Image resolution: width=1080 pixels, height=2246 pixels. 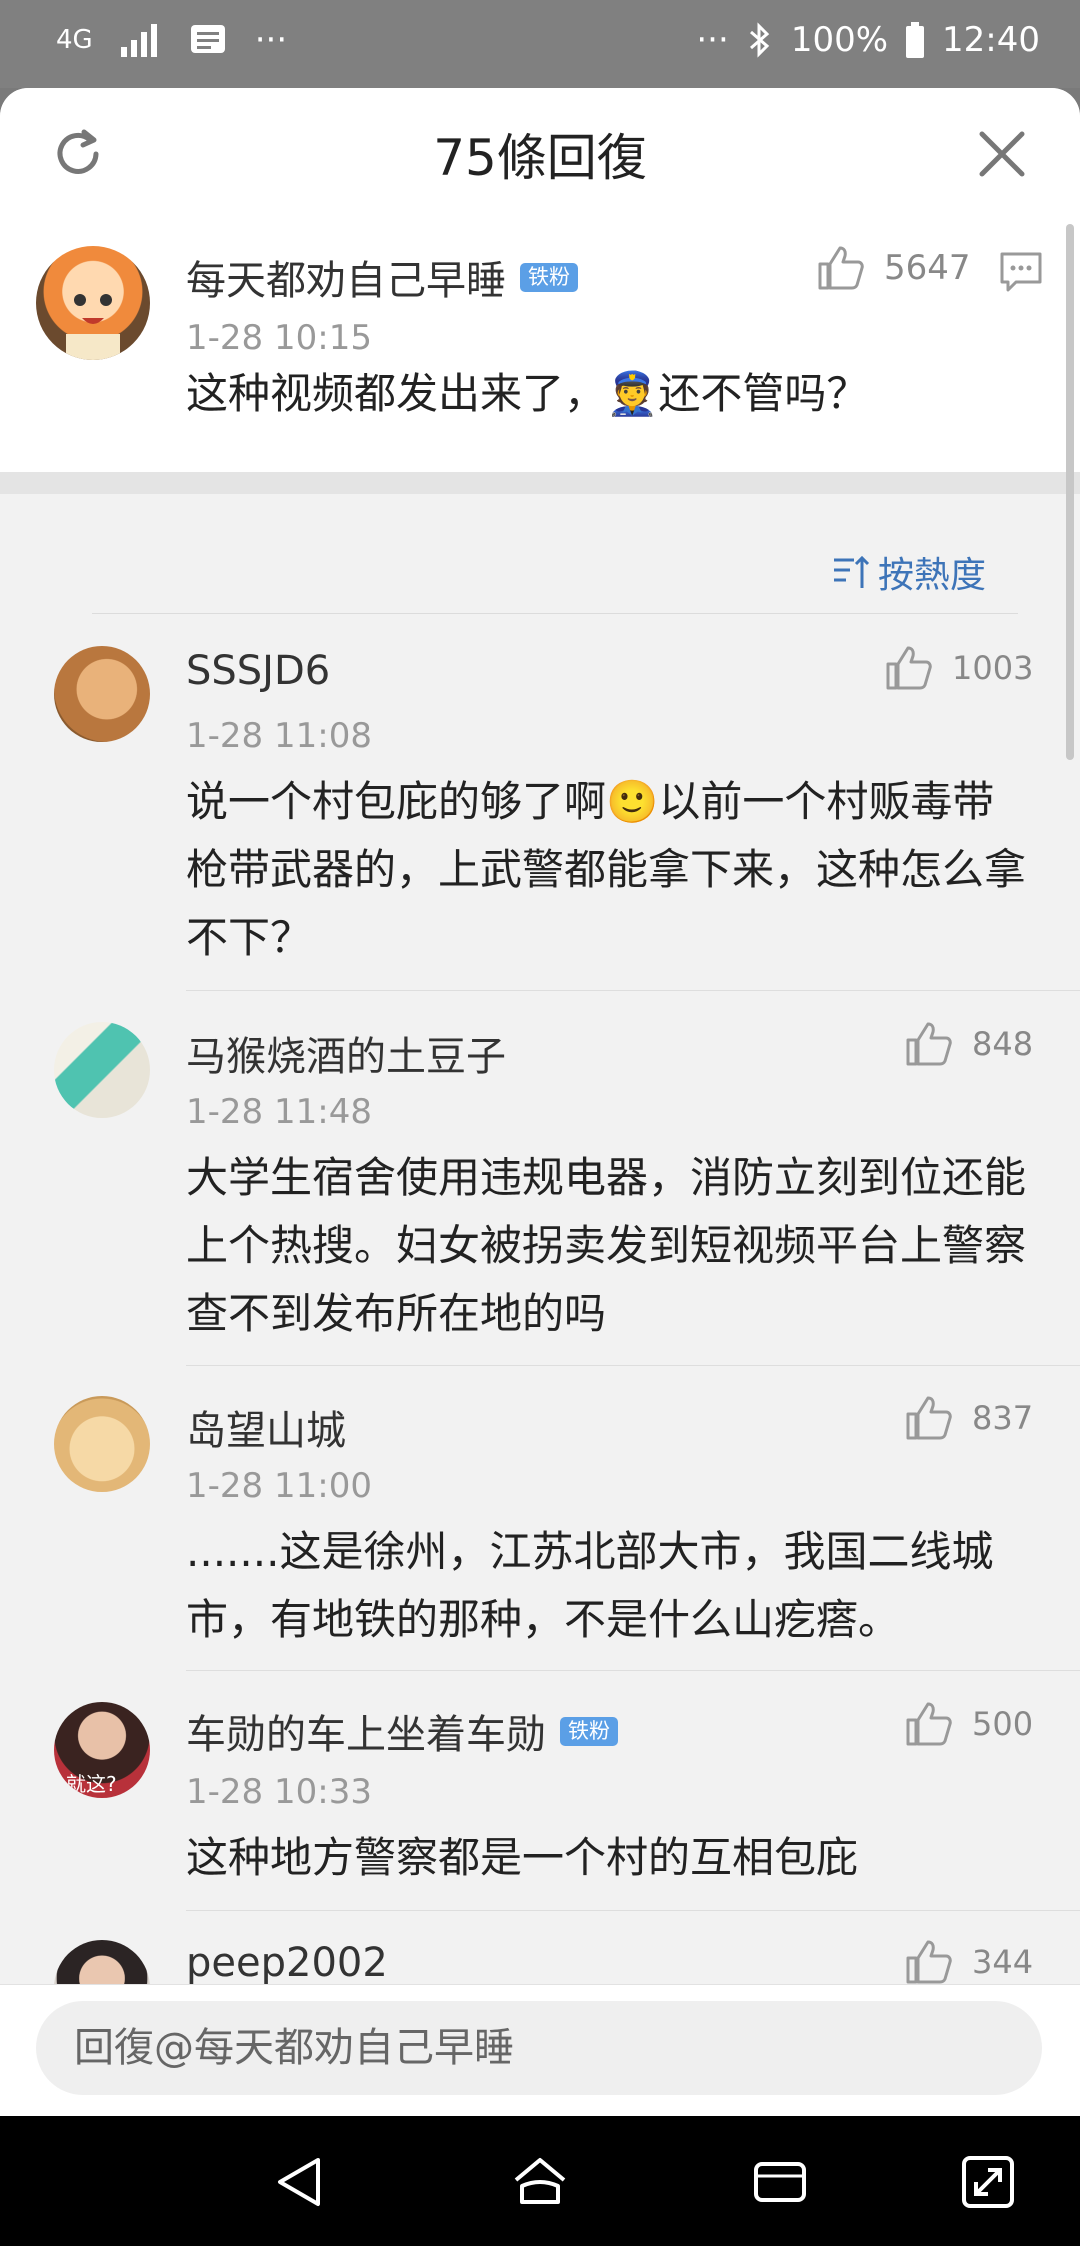 What do you see at coordinates (839, 40) in the screenshot?
I see `battery-percent: 100%` at bounding box center [839, 40].